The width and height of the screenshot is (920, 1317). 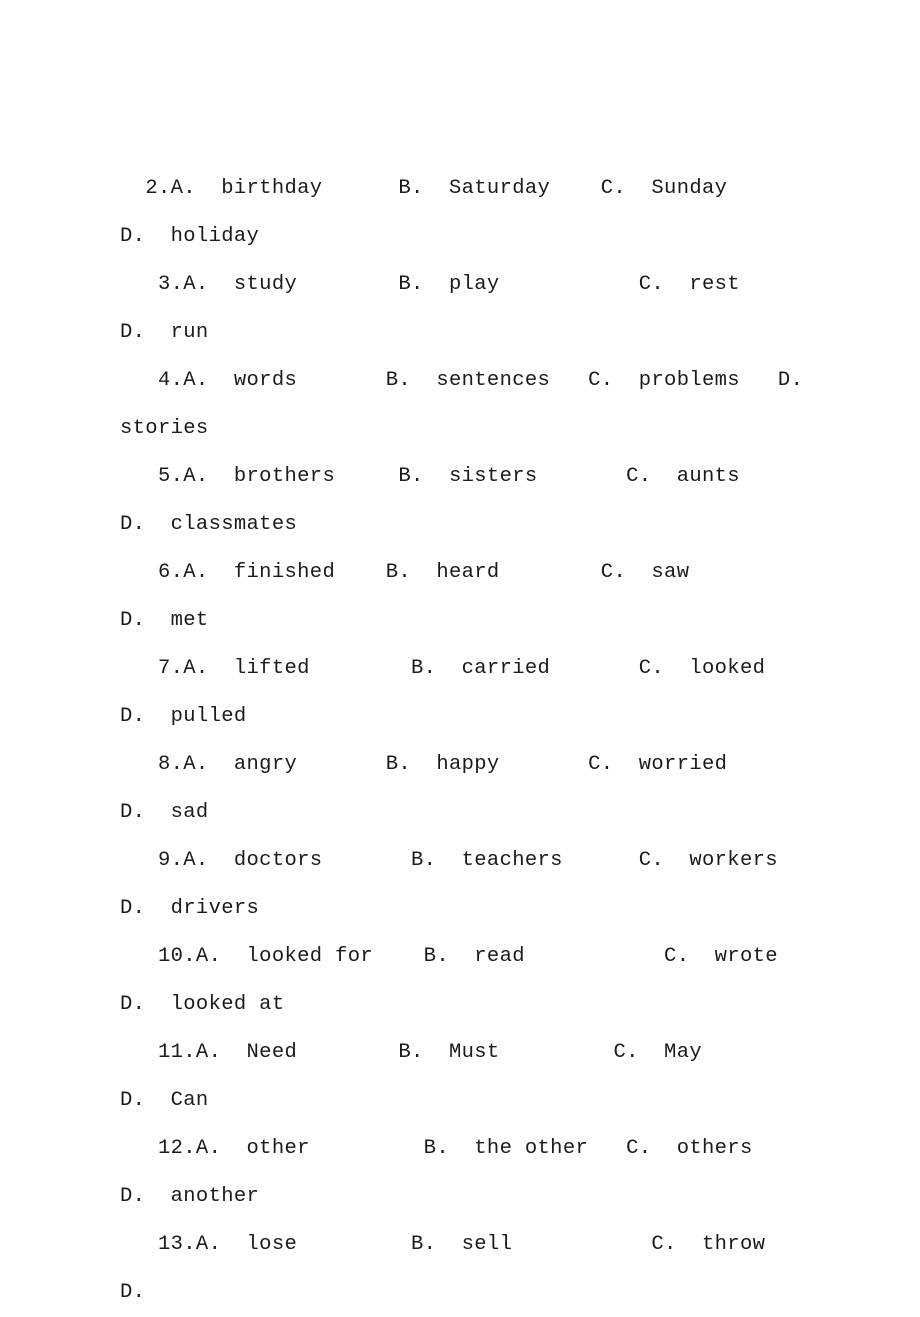 I want to click on question-item-8: 8.A. angry B. happy C. worried D. sad, so click(x=455, y=788).